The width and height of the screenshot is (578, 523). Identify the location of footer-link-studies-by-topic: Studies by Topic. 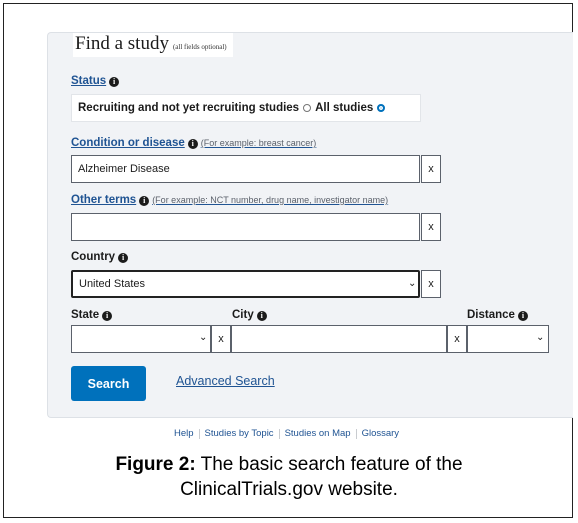
(239, 433).